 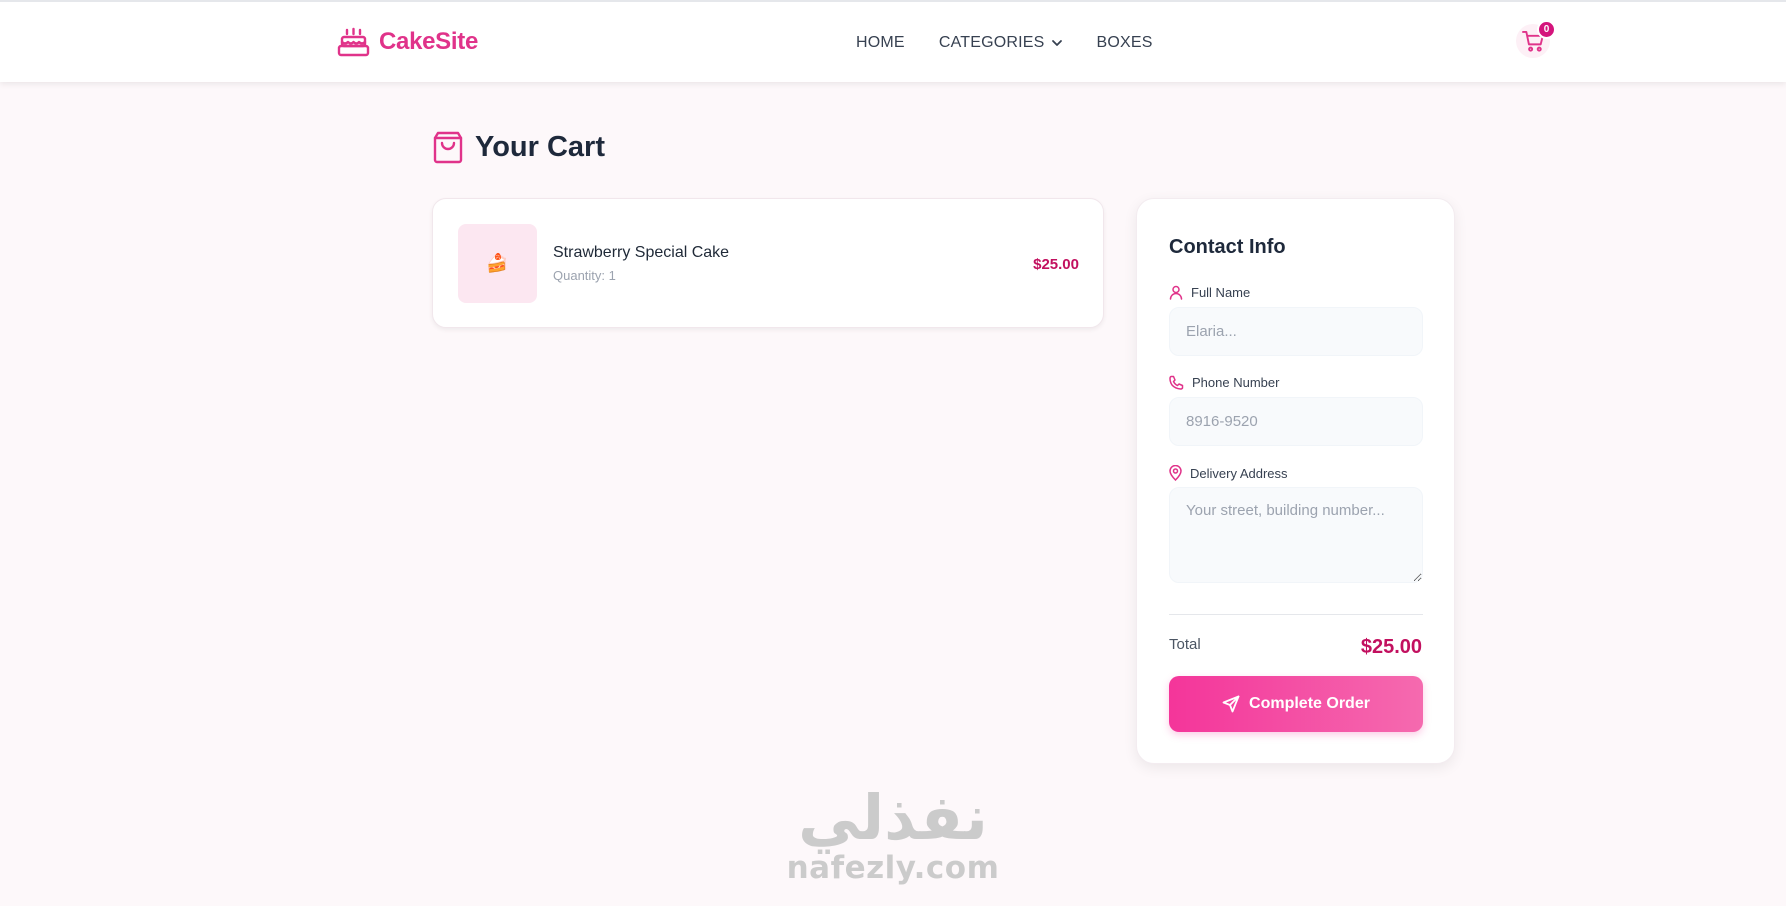 What do you see at coordinates (1185, 644) in the screenshot?
I see `total-label: Total` at bounding box center [1185, 644].